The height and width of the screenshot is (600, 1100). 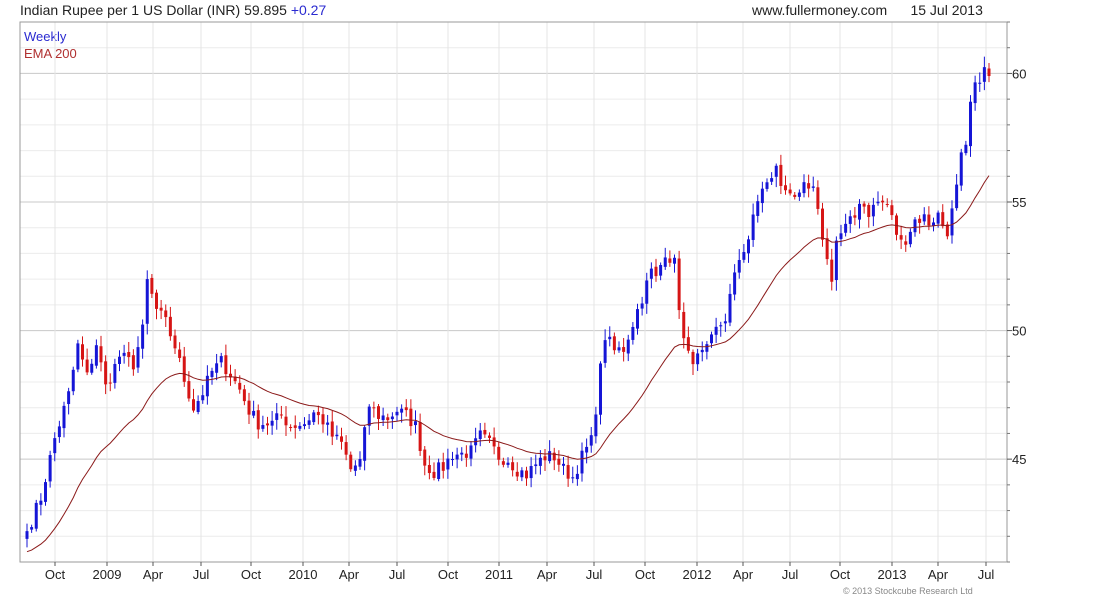 I want to click on copyright: © 2013 Stockcube Research Ltd, so click(x=908, y=591).